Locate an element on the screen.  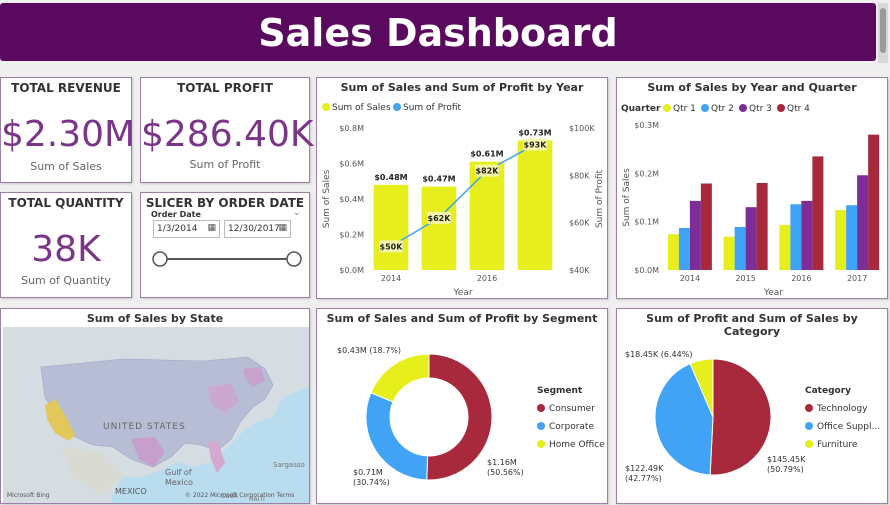
y2-tick-label: $40K is located at coordinates (579, 270).